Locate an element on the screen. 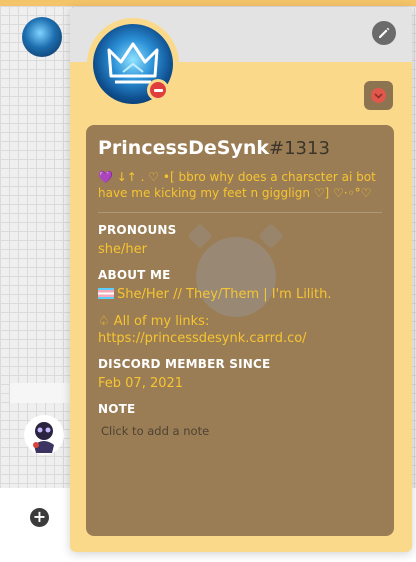  pencil-icon is located at coordinates (384, 32).